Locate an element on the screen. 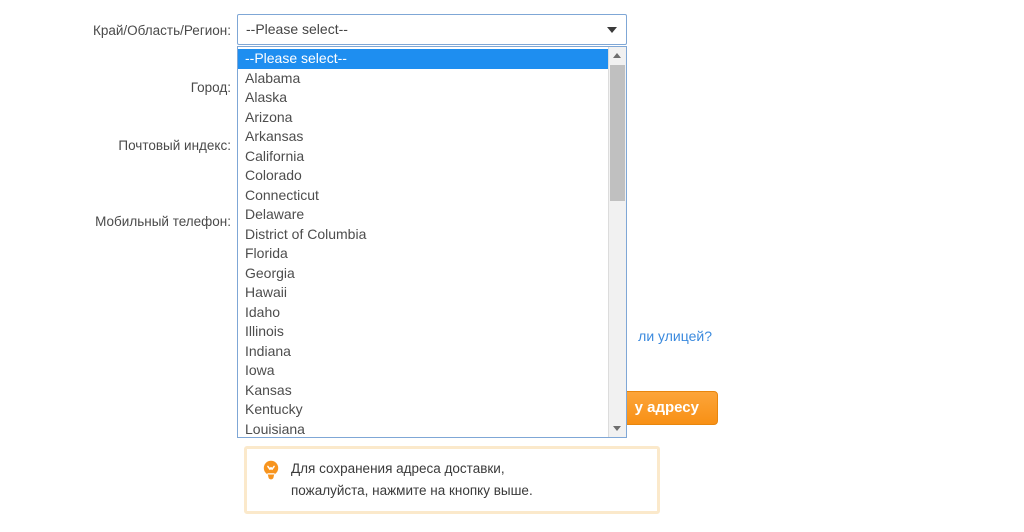 This screenshot has width=1024, height=532. region-option: Connecticut is located at coordinates (423, 196).